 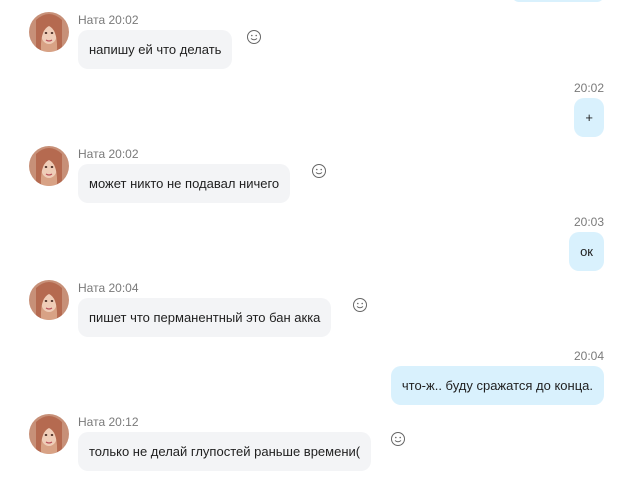 I want to click on message-time: 20:03, so click(x=588, y=222).